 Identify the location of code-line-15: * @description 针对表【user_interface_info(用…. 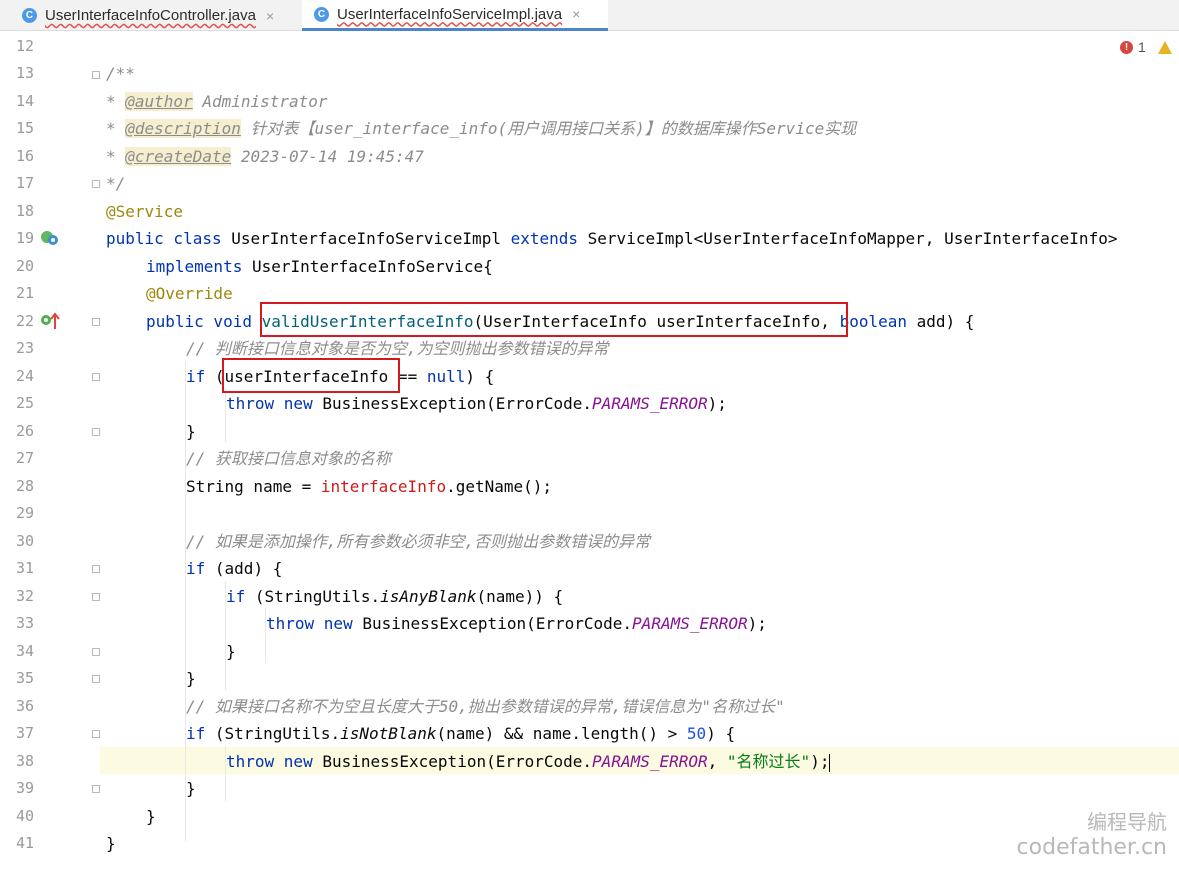
(481, 128).